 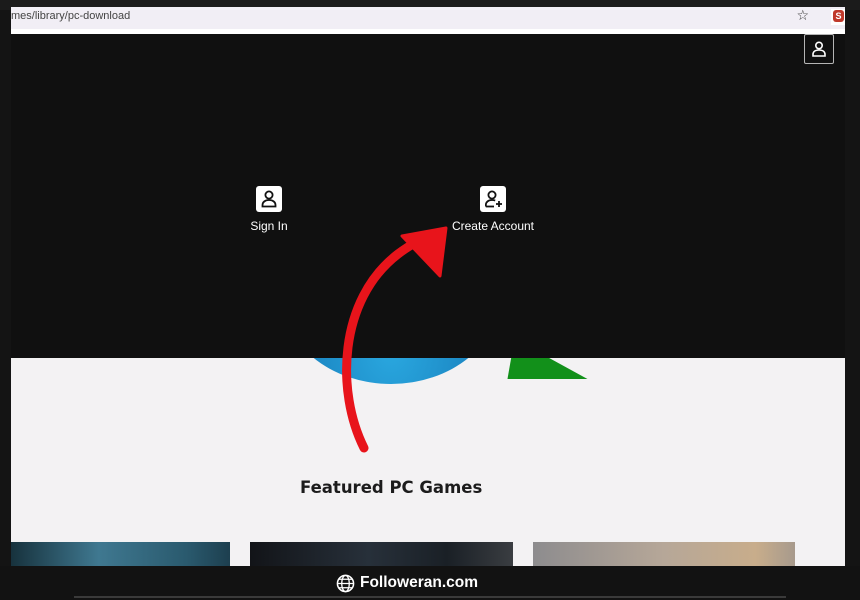 What do you see at coordinates (419, 582) in the screenshot?
I see `watermark-text: Followeran.com` at bounding box center [419, 582].